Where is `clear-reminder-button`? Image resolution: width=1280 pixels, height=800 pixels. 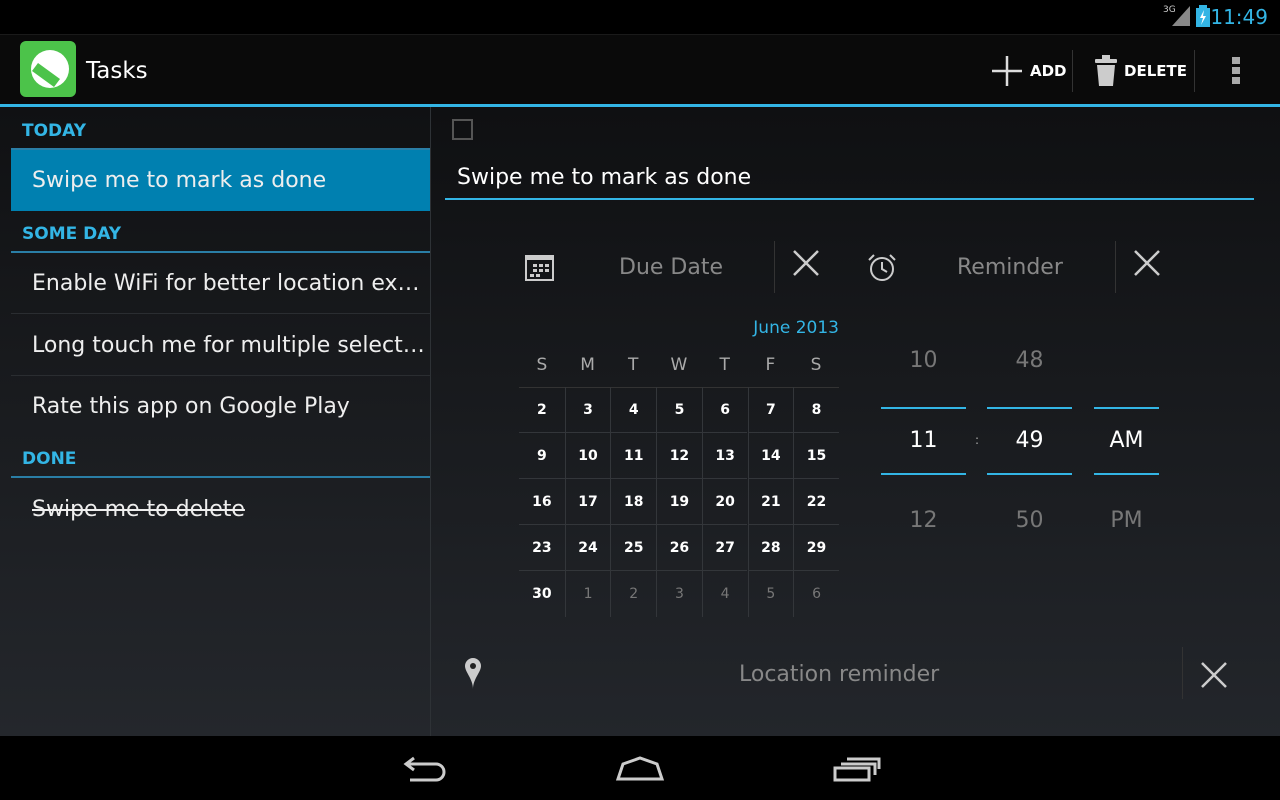 clear-reminder-button is located at coordinates (1147, 266).